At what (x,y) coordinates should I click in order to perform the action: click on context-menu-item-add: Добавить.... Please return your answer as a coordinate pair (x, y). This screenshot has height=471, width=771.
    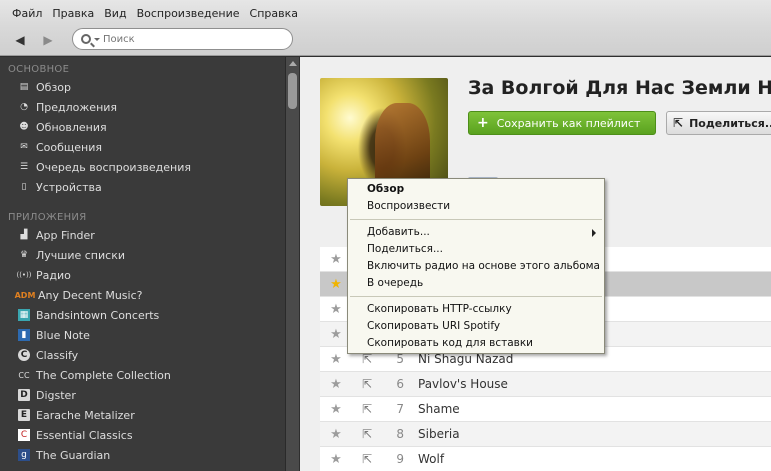
    Looking at the image, I should click on (476, 232).